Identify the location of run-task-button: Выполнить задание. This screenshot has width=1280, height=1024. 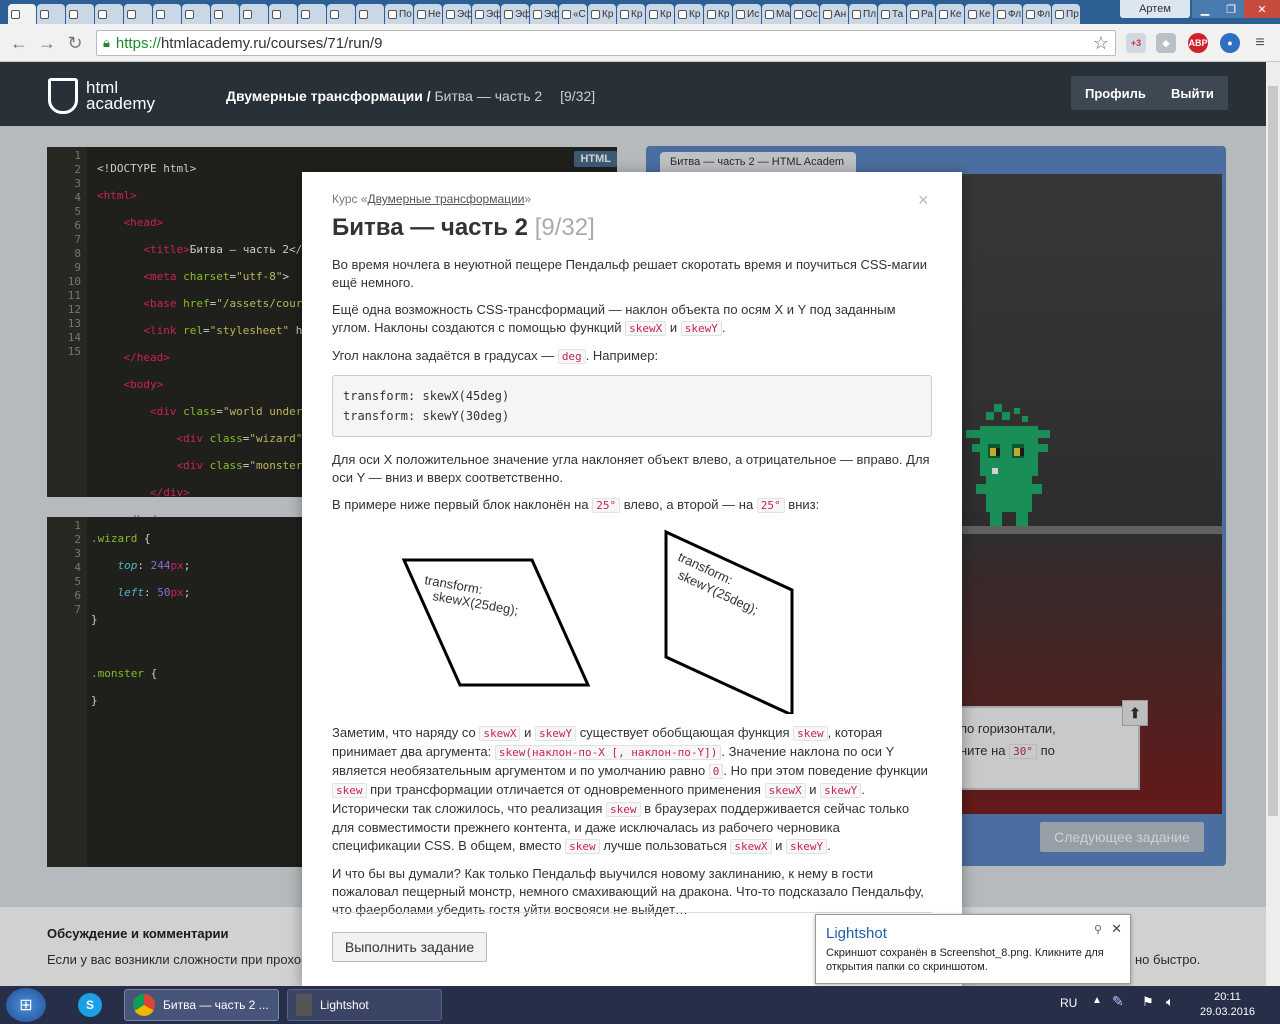
(409, 947).